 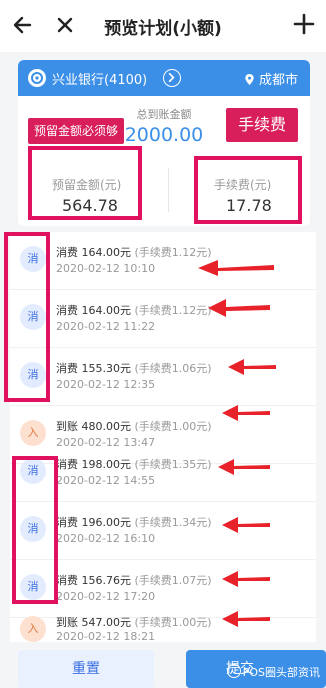 What do you see at coordinates (304, 24) in the screenshot?
I see `add-icon` at bounding box center [304, 24].